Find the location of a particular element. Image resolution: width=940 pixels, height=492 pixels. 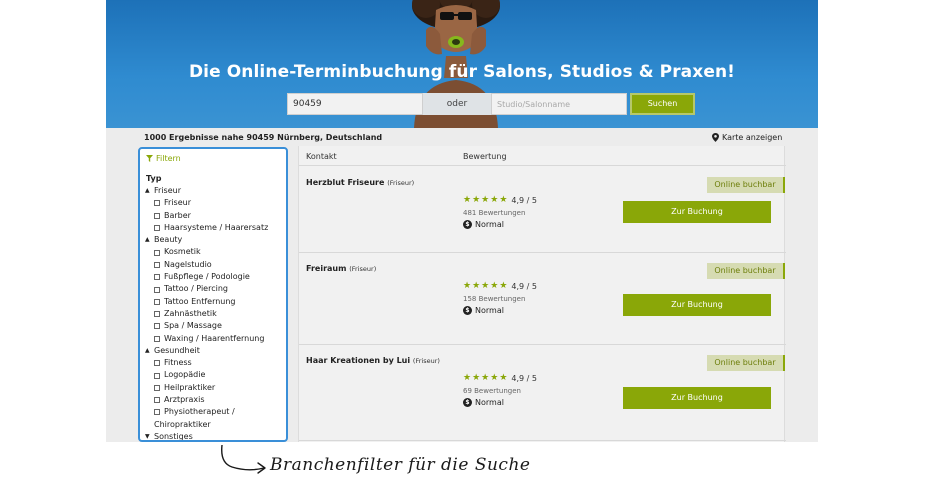

filter-group-label: Friseur is located at coordinates (167, 190).